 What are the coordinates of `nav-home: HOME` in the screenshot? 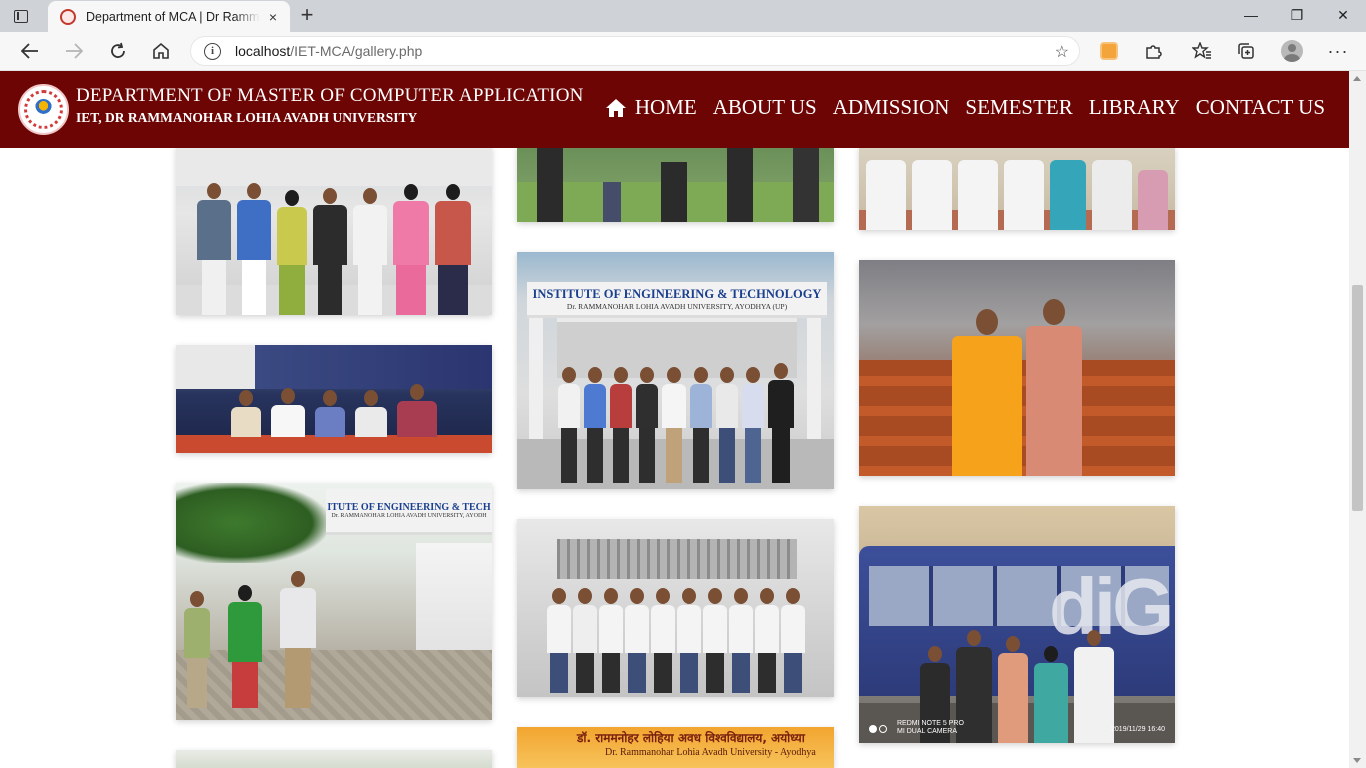 It's located at (651, 107).